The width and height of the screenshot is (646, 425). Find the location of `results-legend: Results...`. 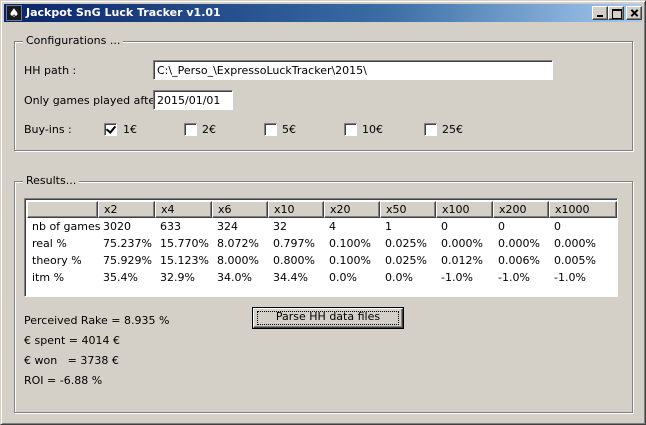

results-legend: Results... is located at coordinates (51, 181).